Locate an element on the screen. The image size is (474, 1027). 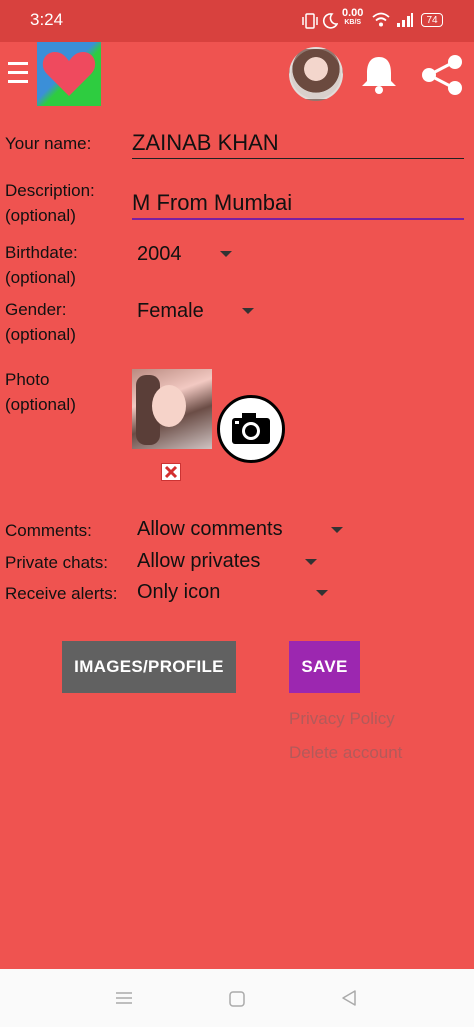
network-speed: 0.00 KB/S is located at coordinates (352, 18).